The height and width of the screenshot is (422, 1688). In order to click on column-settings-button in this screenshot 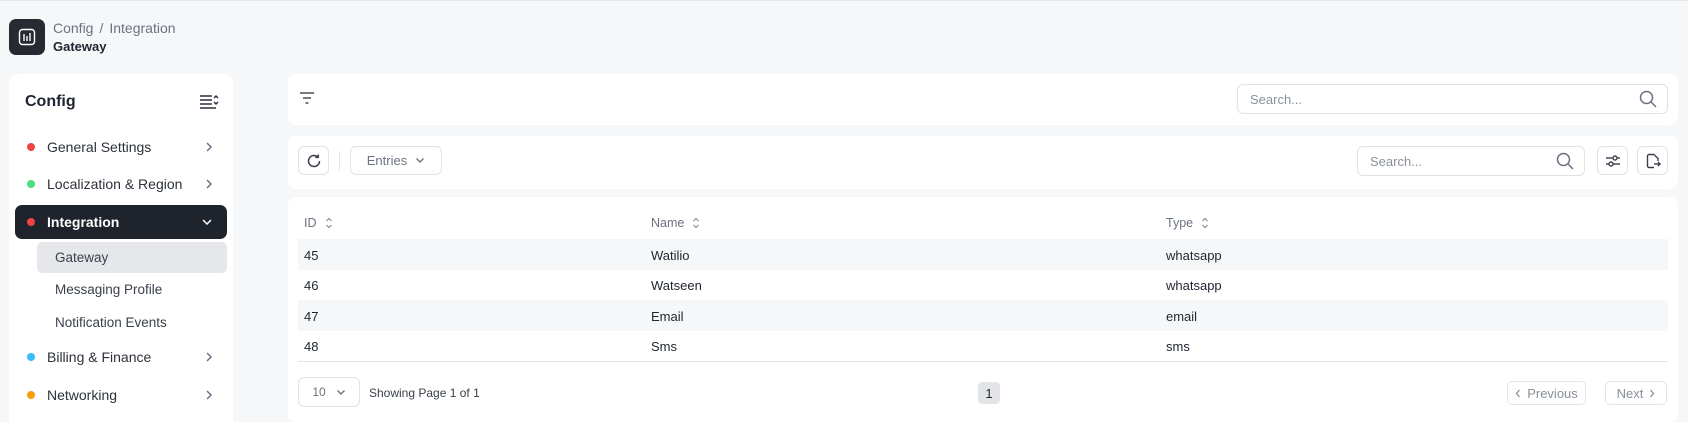, I will do `click(1612, 160)`.